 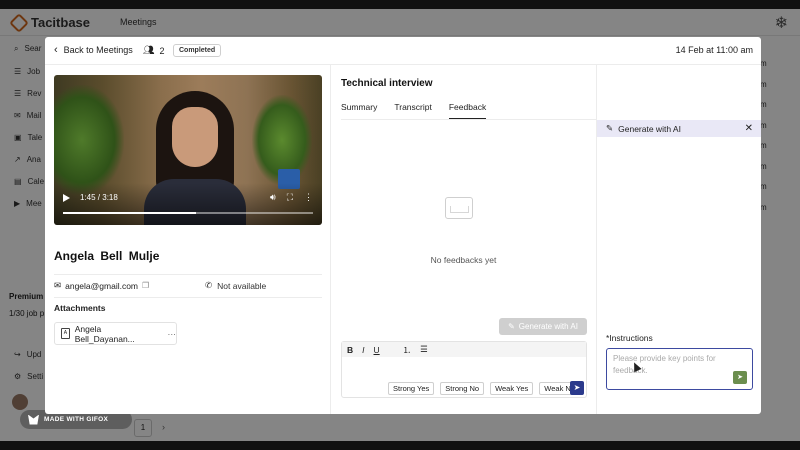 I want to click on attachments-title: Attachments, so click(x=80, y=308).